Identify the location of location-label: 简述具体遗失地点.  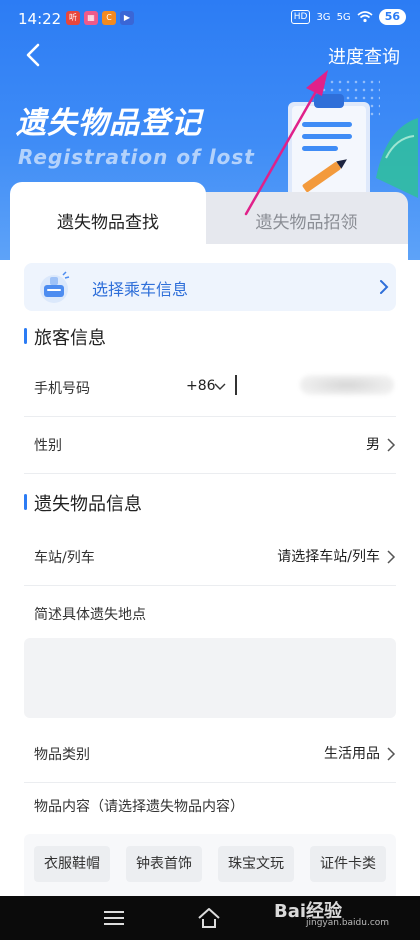
(90, 615).